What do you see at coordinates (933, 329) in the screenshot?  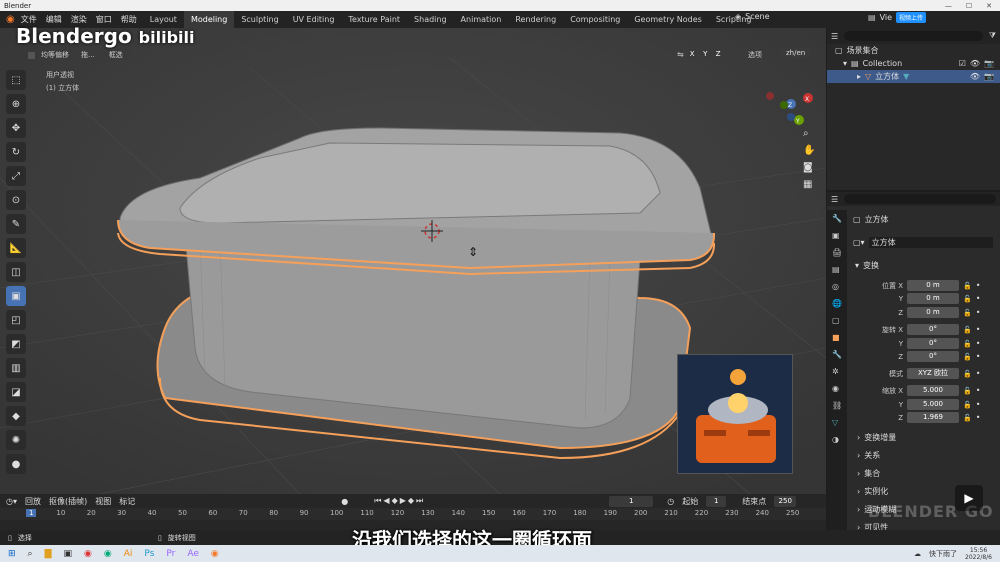 I see `rotation-x-field: 0°` at bounding box center [933, 329].